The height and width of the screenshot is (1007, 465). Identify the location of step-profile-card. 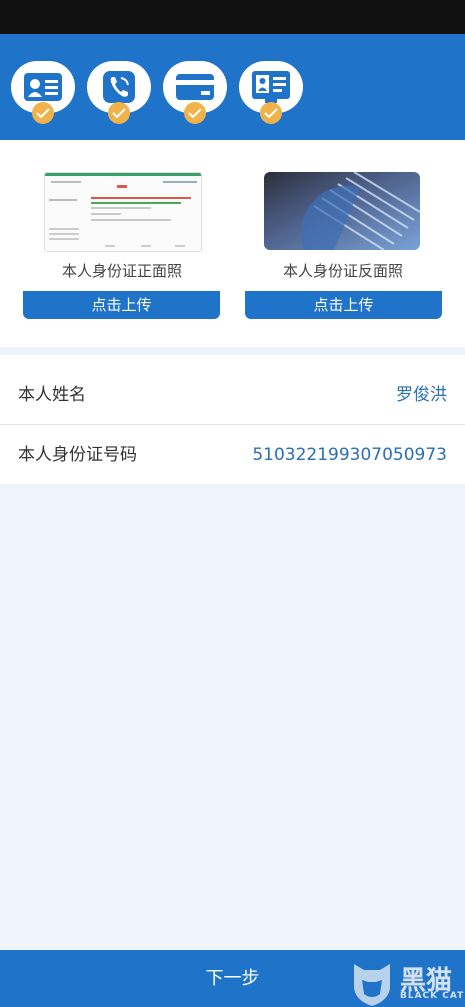
(271, 92).